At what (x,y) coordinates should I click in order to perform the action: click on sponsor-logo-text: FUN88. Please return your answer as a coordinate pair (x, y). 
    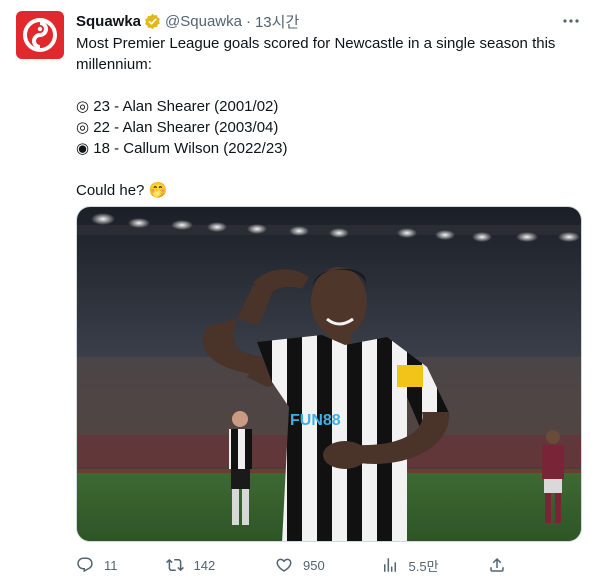
    Looking at the image, I should click on (315, 420).